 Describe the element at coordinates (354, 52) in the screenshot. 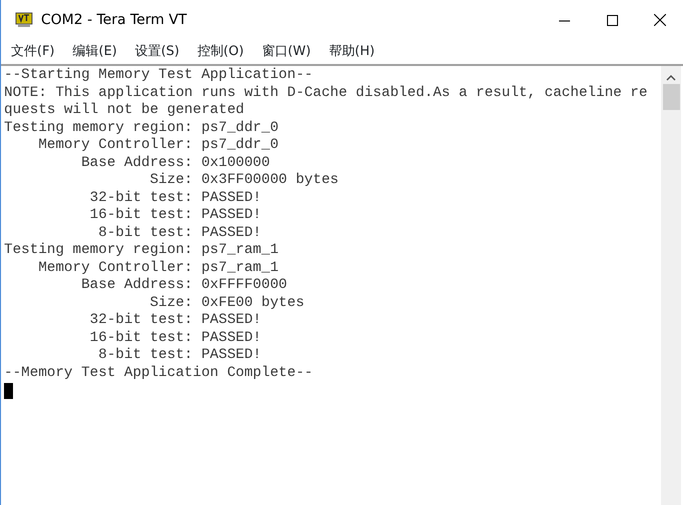

I see `menu-item: 帮助(H)` at that location.